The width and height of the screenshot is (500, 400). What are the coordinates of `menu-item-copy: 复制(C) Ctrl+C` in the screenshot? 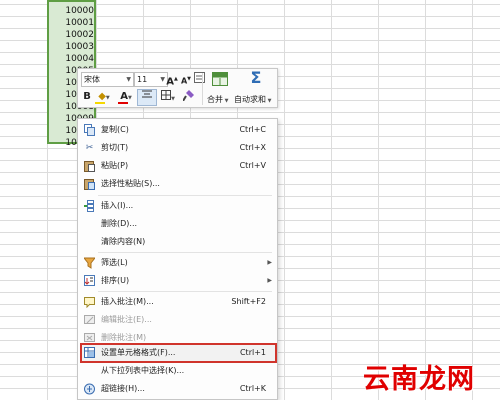 It's located at (177, 130).